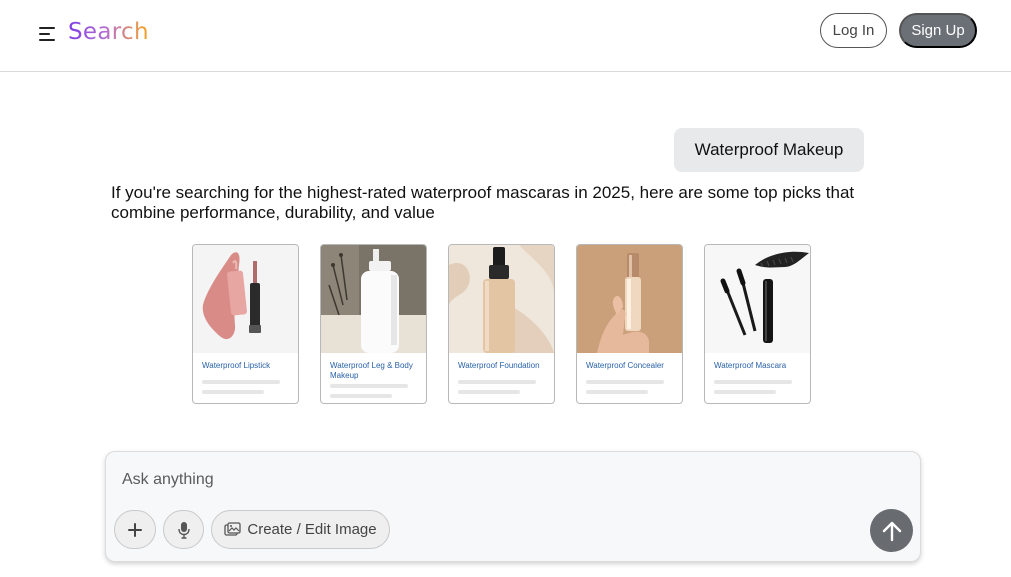 This screenshot has height=577, width=1011. I want to click on hamburger-menu-icon, so click(47, 34).